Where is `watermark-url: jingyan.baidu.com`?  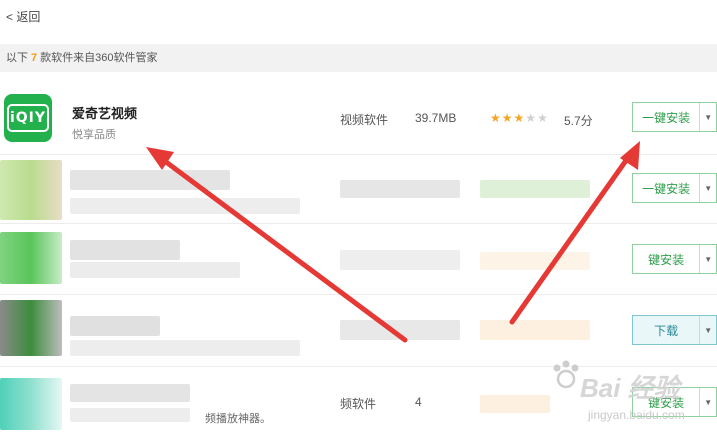
watermark-url: jingyan.baidu.com is located at coordinates (636, 415).